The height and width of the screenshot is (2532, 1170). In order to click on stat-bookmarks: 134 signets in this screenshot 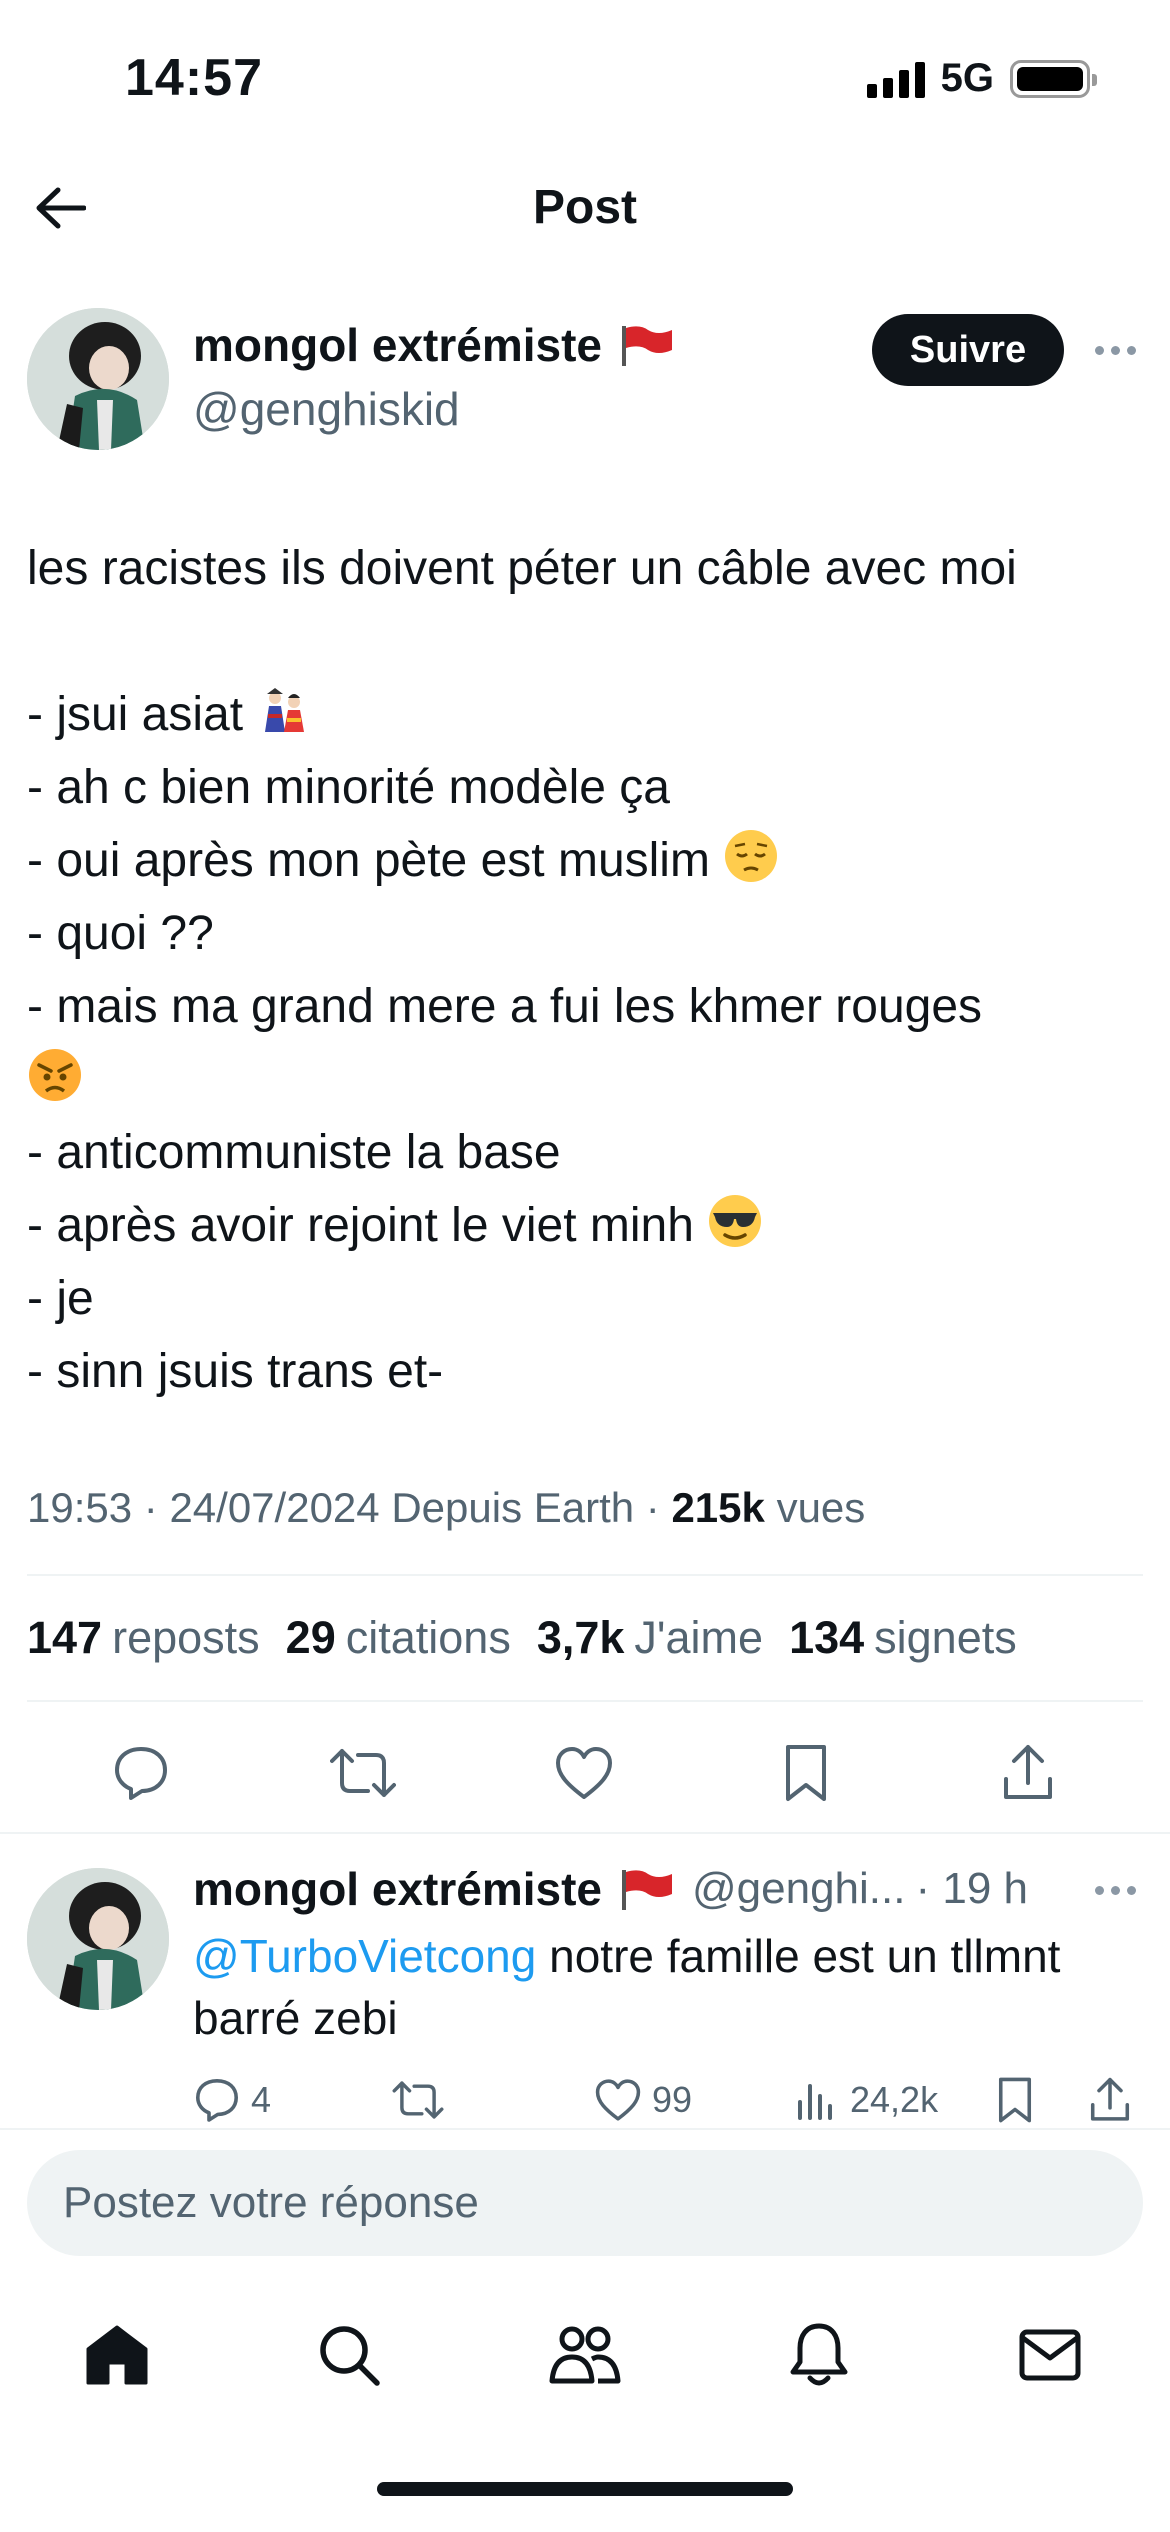, I will do `click(903, 1638)`.